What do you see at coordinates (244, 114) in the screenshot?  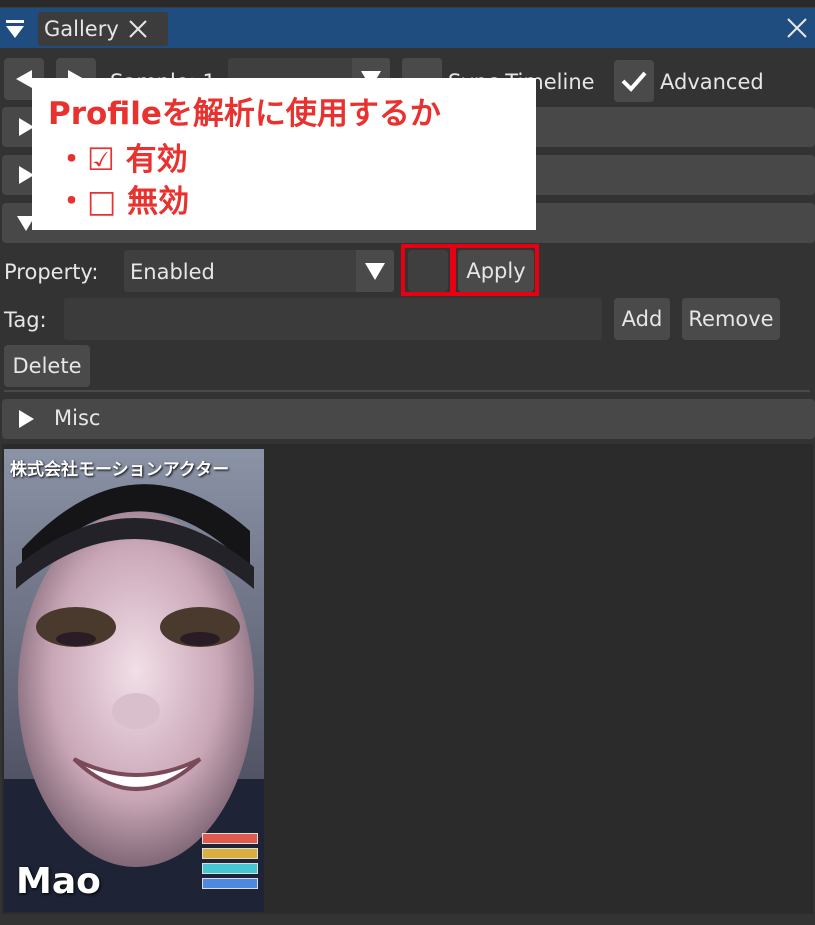 I see `callout-title: Profileを解析に使用するか` at bounding box center [244, 114].